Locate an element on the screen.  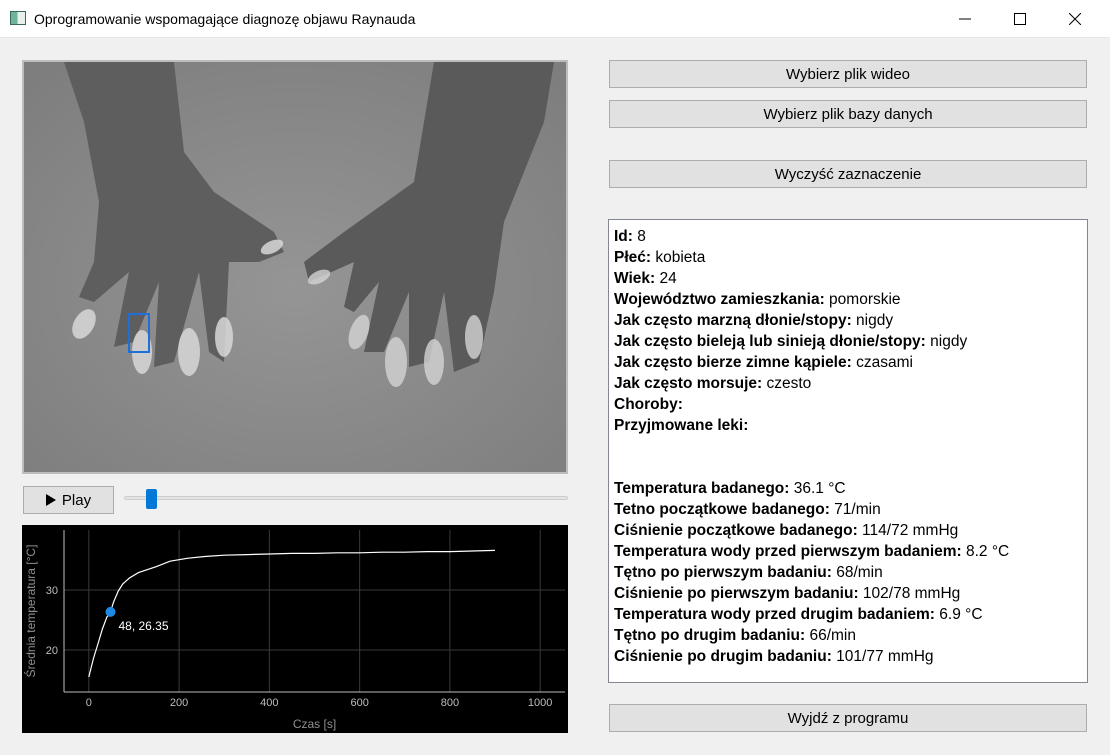
info-line: Ciśnienie po drugim badaniu: 101/77 mmHg is located at coordinates (848, 656).